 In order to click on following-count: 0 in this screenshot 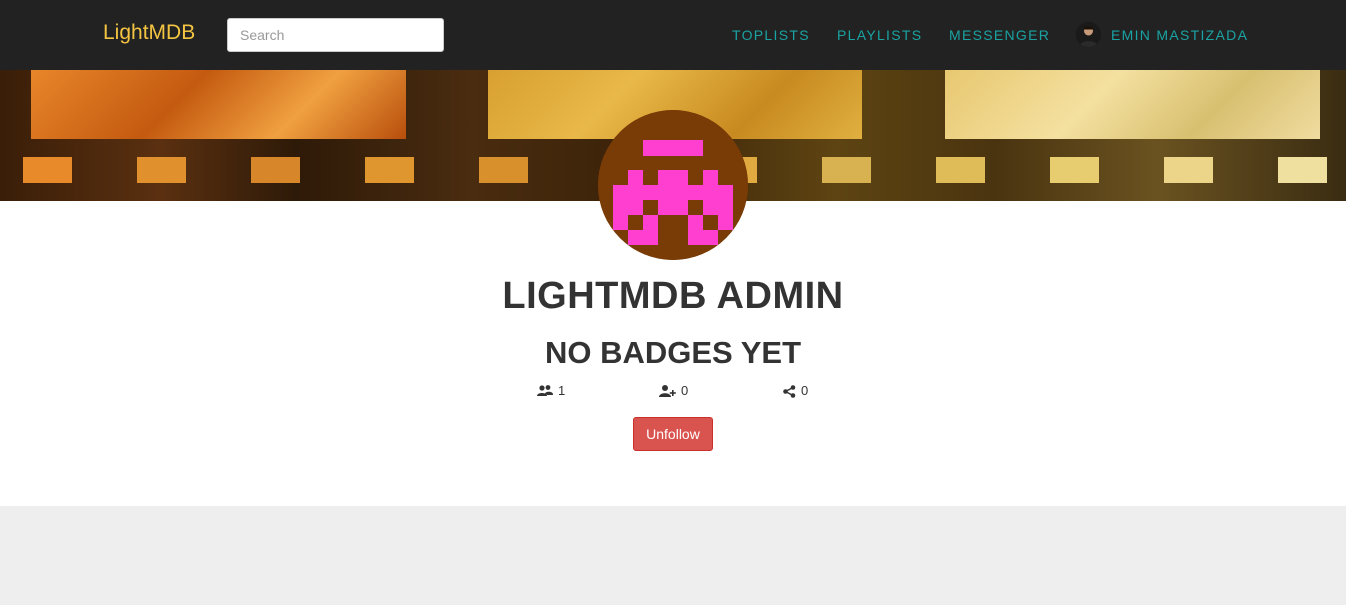, I will do `click(685, 390)`.